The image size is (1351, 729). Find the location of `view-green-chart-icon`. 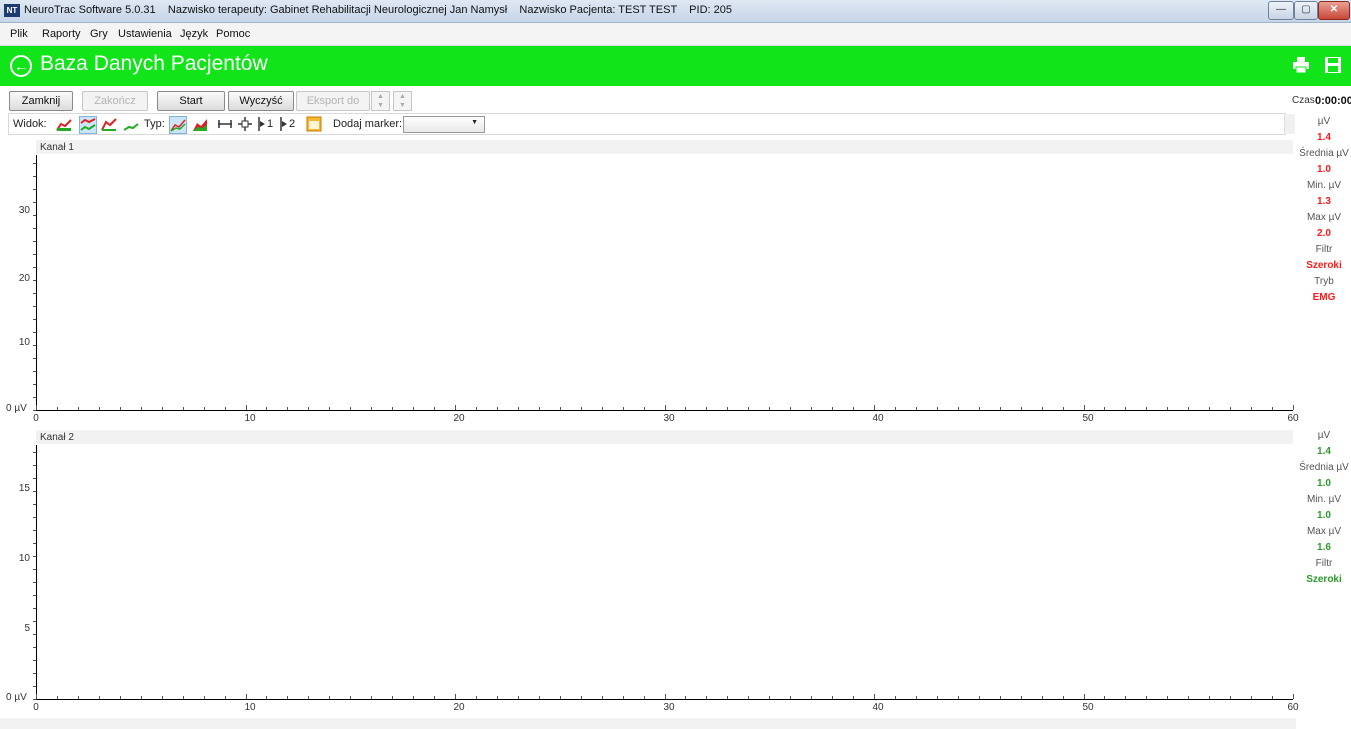

view-green-chart-icon is located at coordinates (131, 124).